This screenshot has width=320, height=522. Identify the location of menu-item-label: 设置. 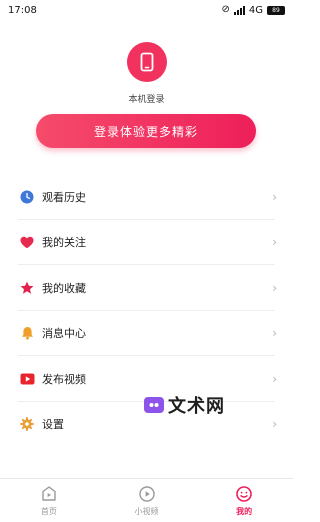
(53, 425).